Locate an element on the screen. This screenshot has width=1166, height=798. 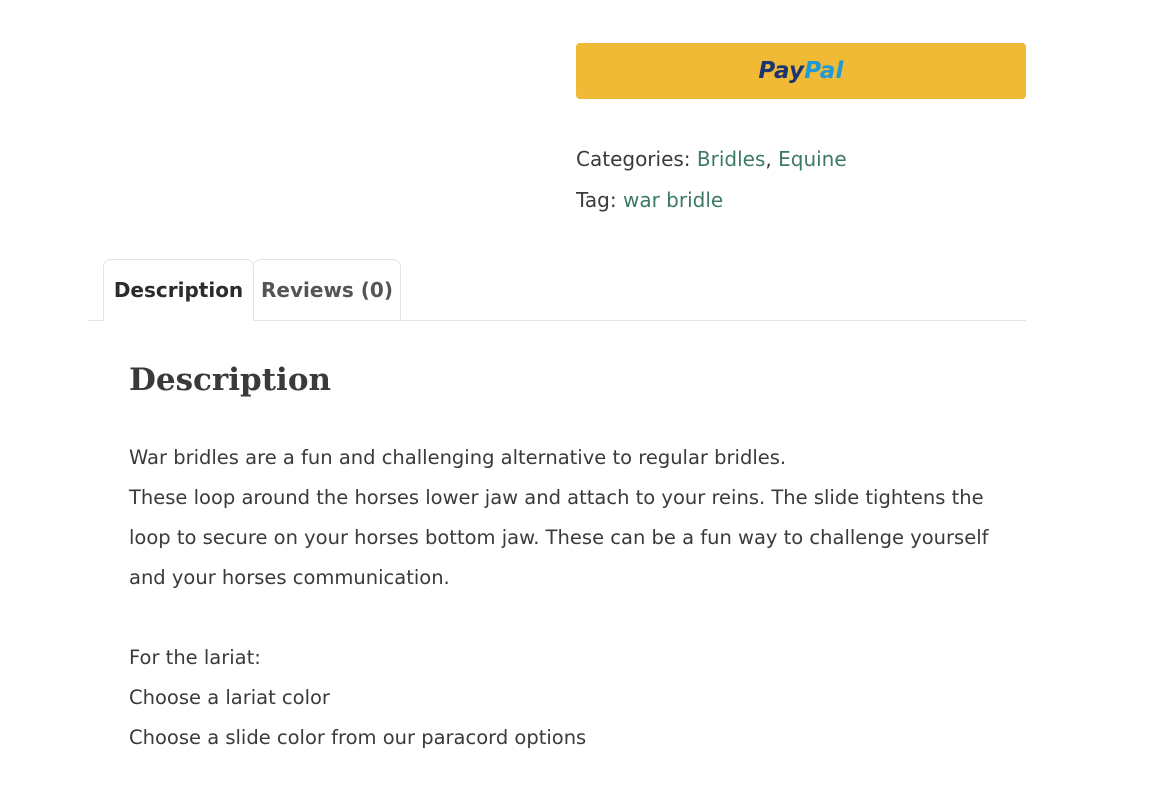
tag-link-war-bridle: war bridle is located at coordinates (673, 200).